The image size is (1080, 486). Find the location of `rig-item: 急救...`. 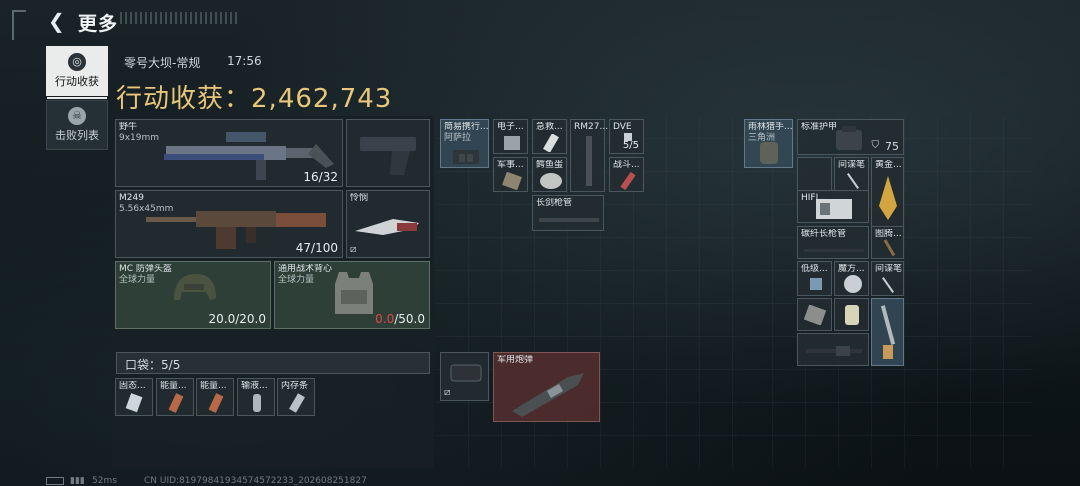

rig-item: 急救... is located at coordinates (549, 136).